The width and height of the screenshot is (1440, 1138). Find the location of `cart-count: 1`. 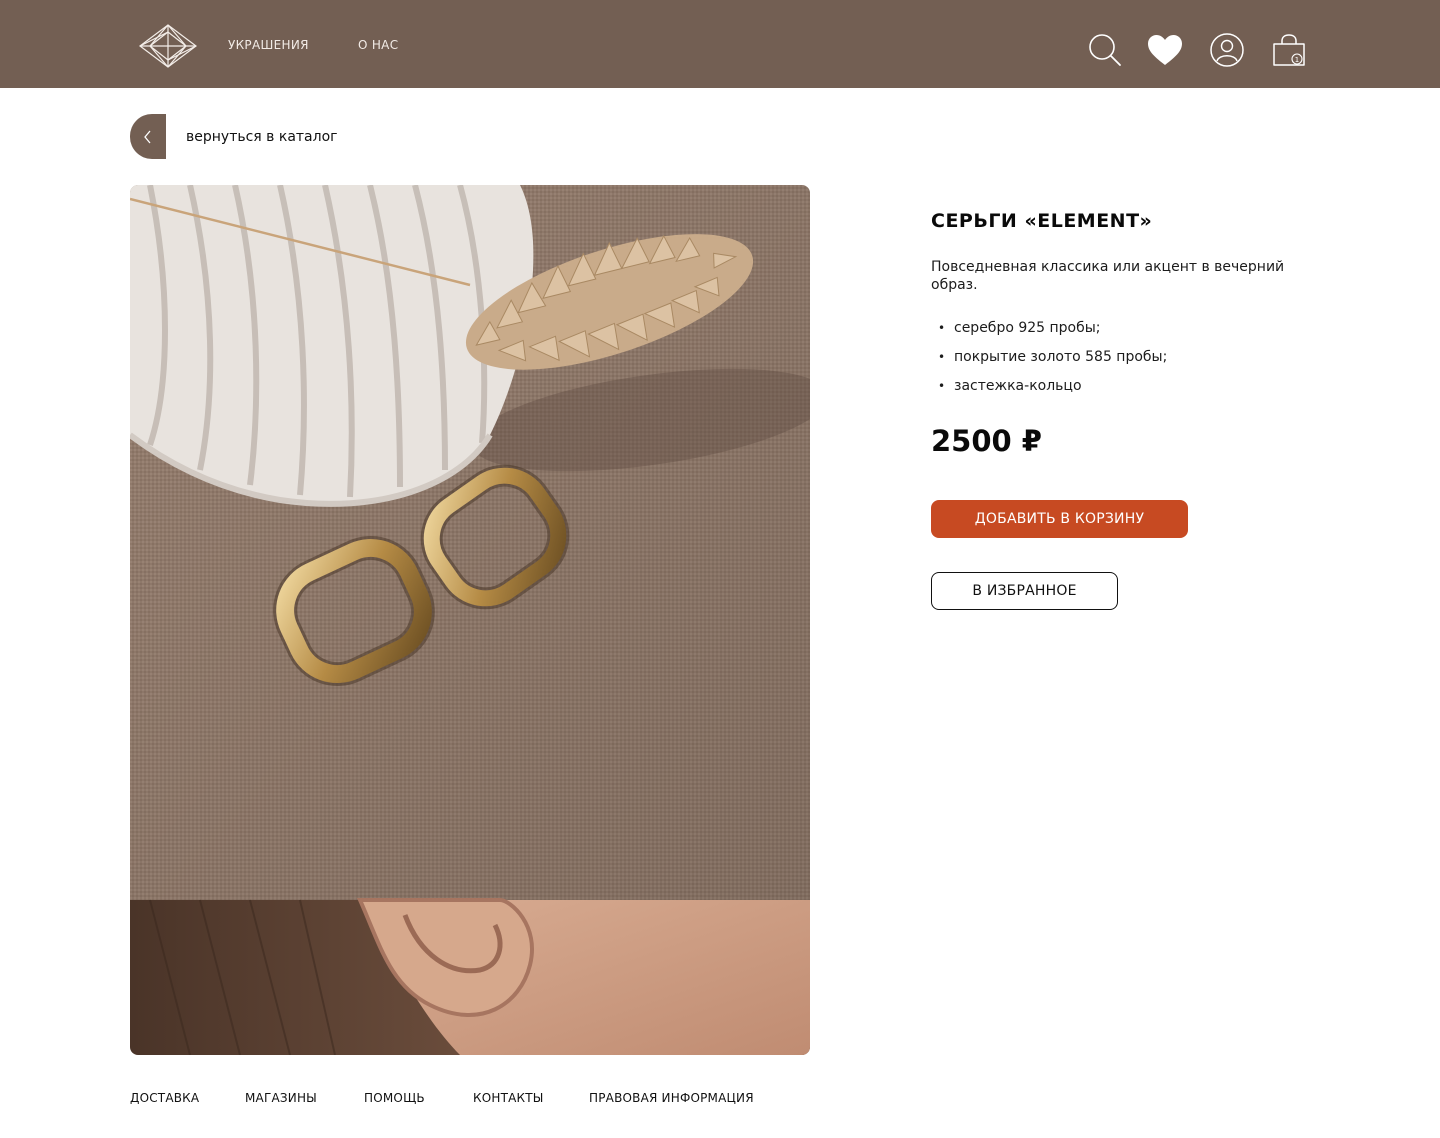

cart-count: 1 is located at coordinates (1297, 60).